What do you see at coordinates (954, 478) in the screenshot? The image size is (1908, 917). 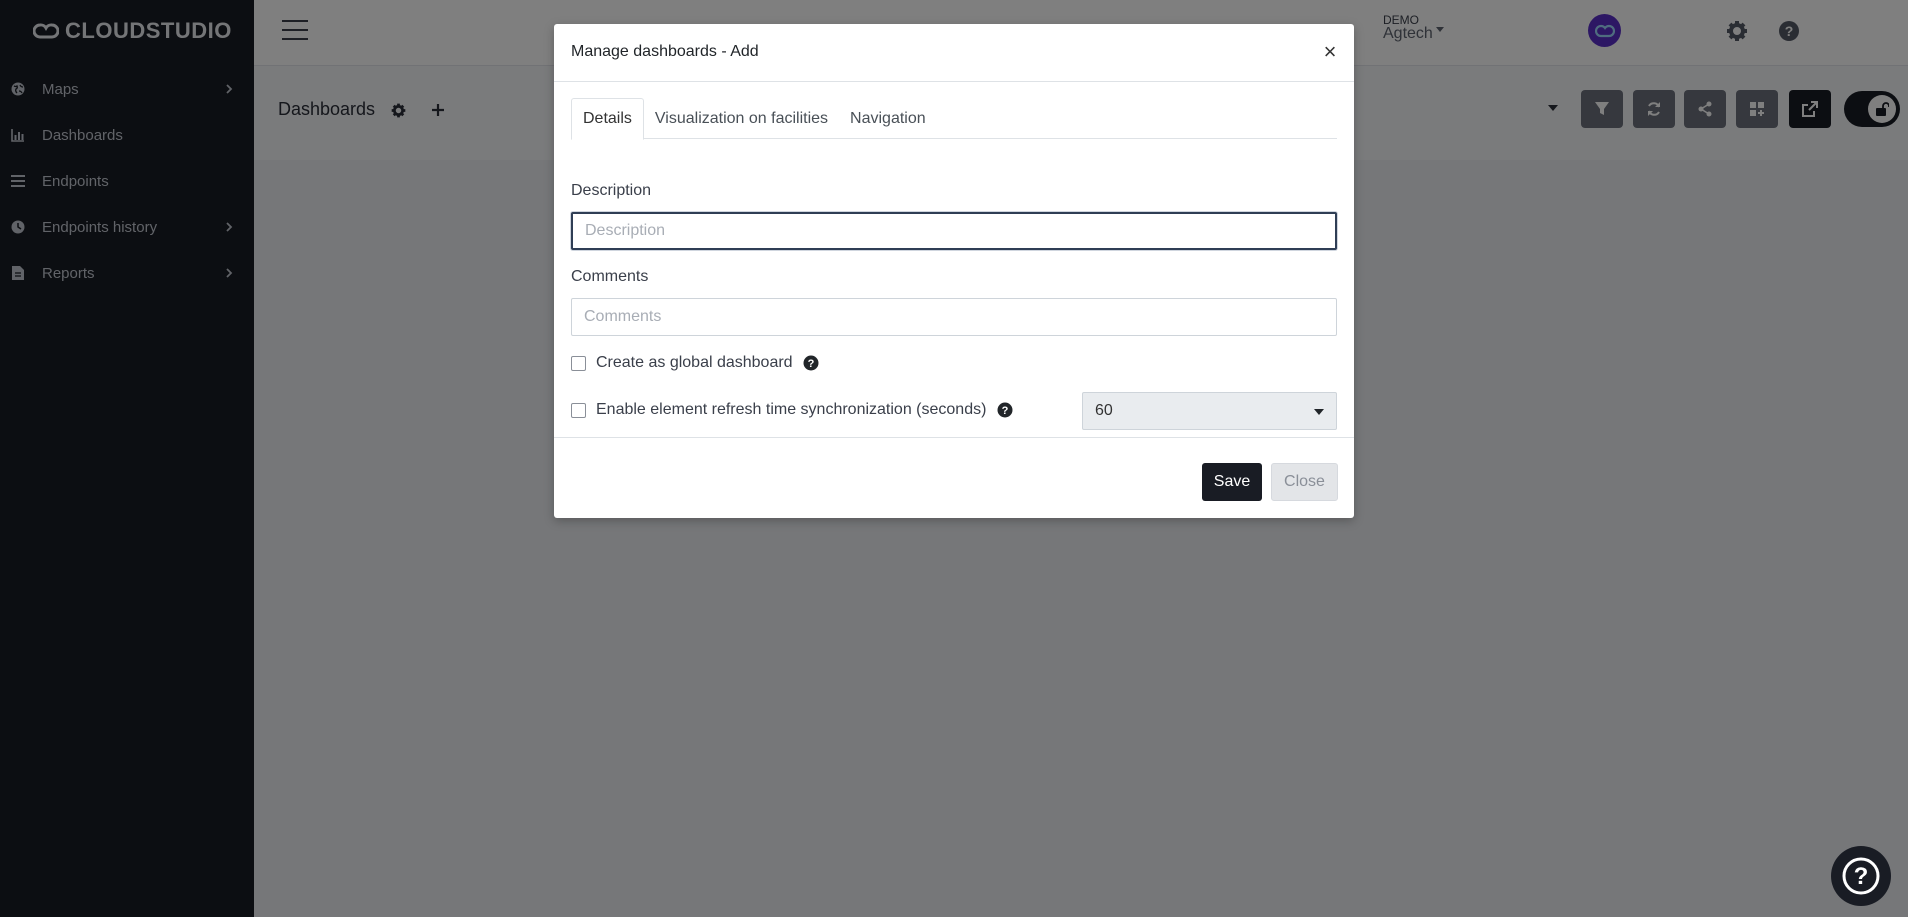 I see `modal-footer: Save Close` at bounding box center [954, 478].